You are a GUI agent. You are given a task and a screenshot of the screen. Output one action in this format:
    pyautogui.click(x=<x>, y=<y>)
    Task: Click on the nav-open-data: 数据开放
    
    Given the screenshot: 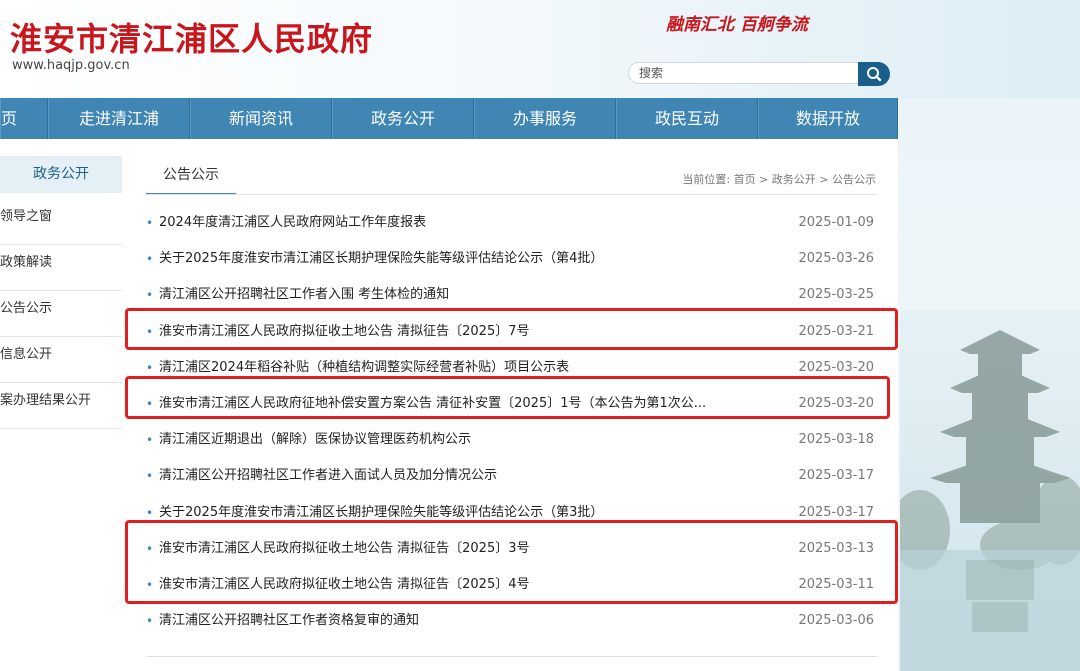 What is the action you would take?
    pyautogui.click(x=828, y=118)
    